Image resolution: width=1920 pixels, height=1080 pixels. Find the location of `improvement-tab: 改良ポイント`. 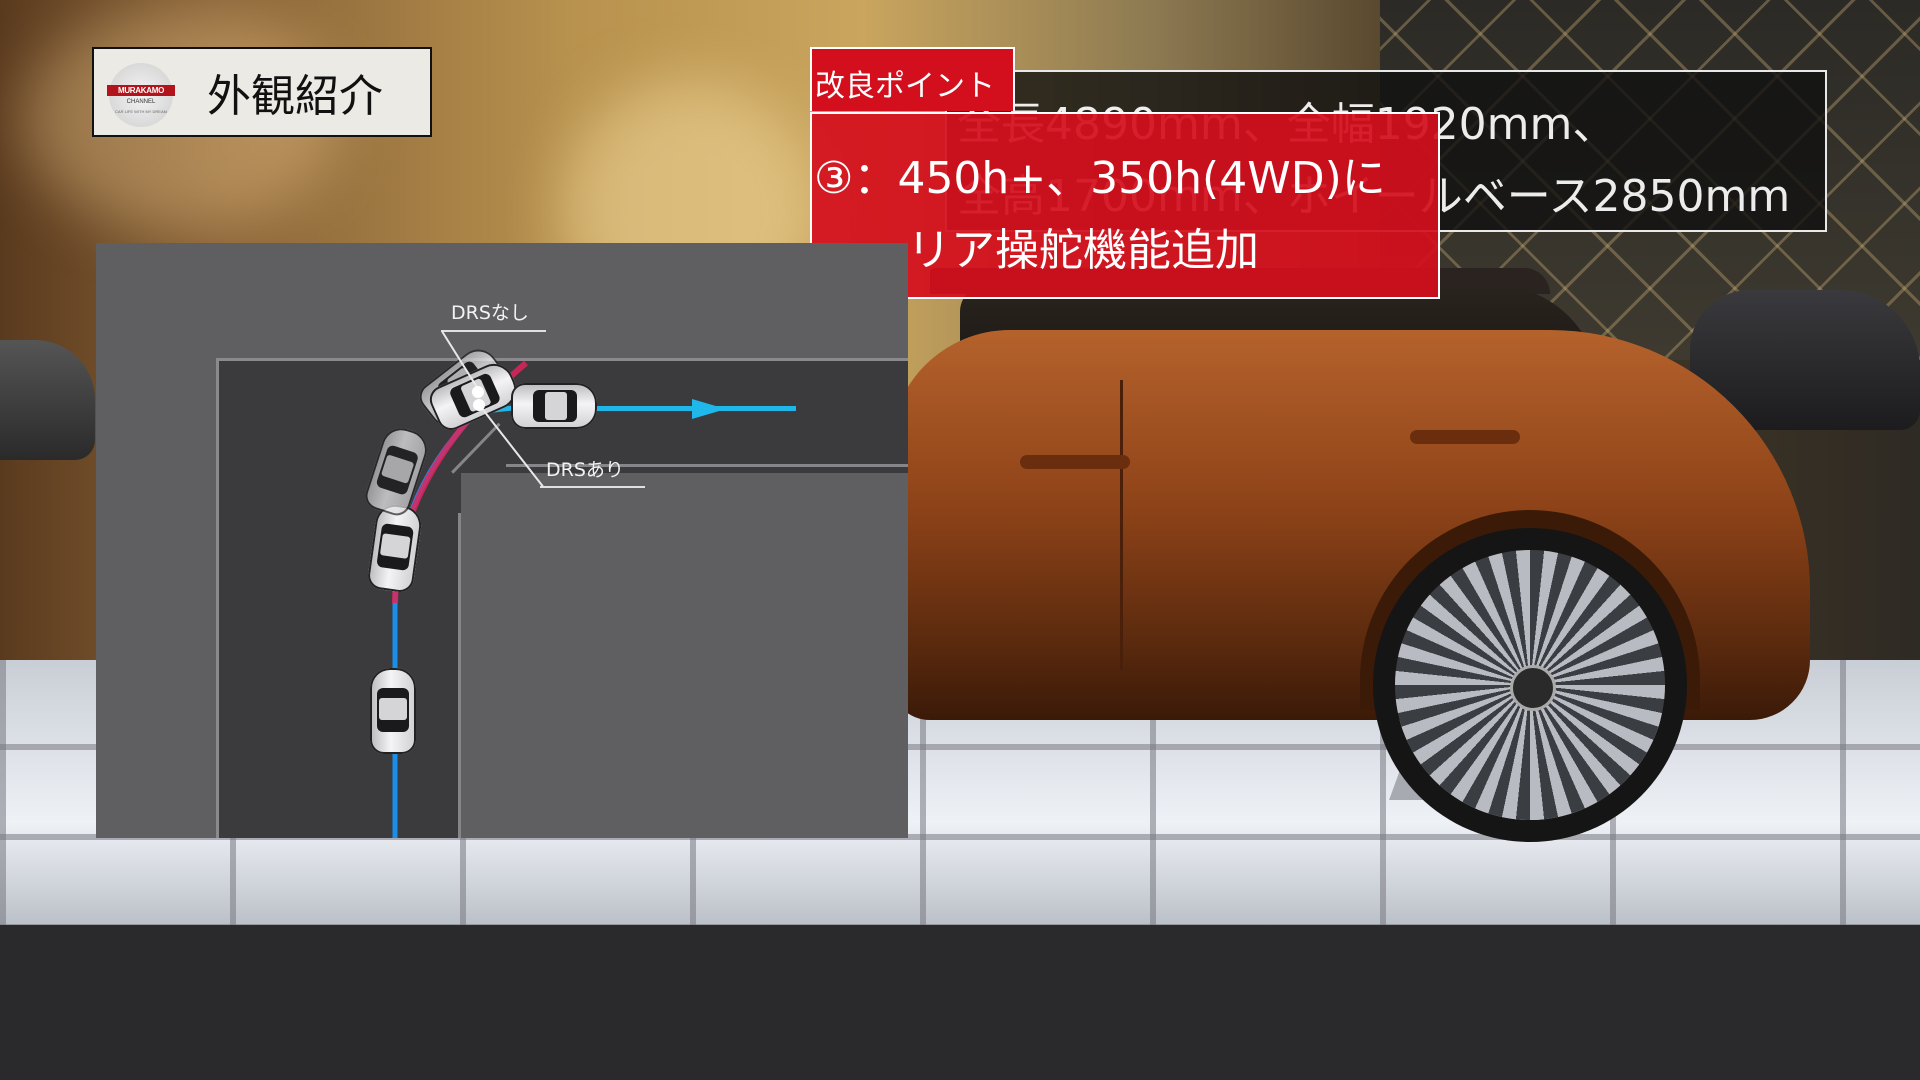

improvement-tab: 改良ポイント is located at coordinates (912, 79).